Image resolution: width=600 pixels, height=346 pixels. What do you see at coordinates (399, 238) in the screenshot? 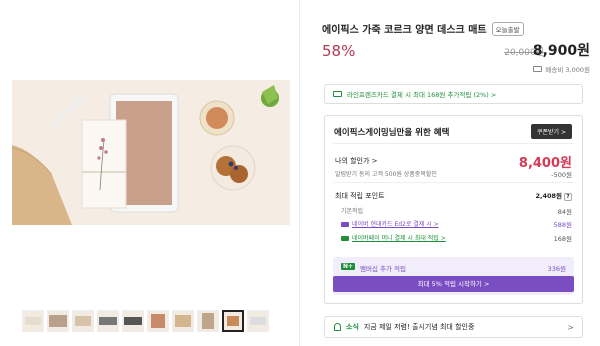
I see `naverpay-label: 네이버페이 머니 결제 시 최대 적립 >` at bounding box center [399, 238].